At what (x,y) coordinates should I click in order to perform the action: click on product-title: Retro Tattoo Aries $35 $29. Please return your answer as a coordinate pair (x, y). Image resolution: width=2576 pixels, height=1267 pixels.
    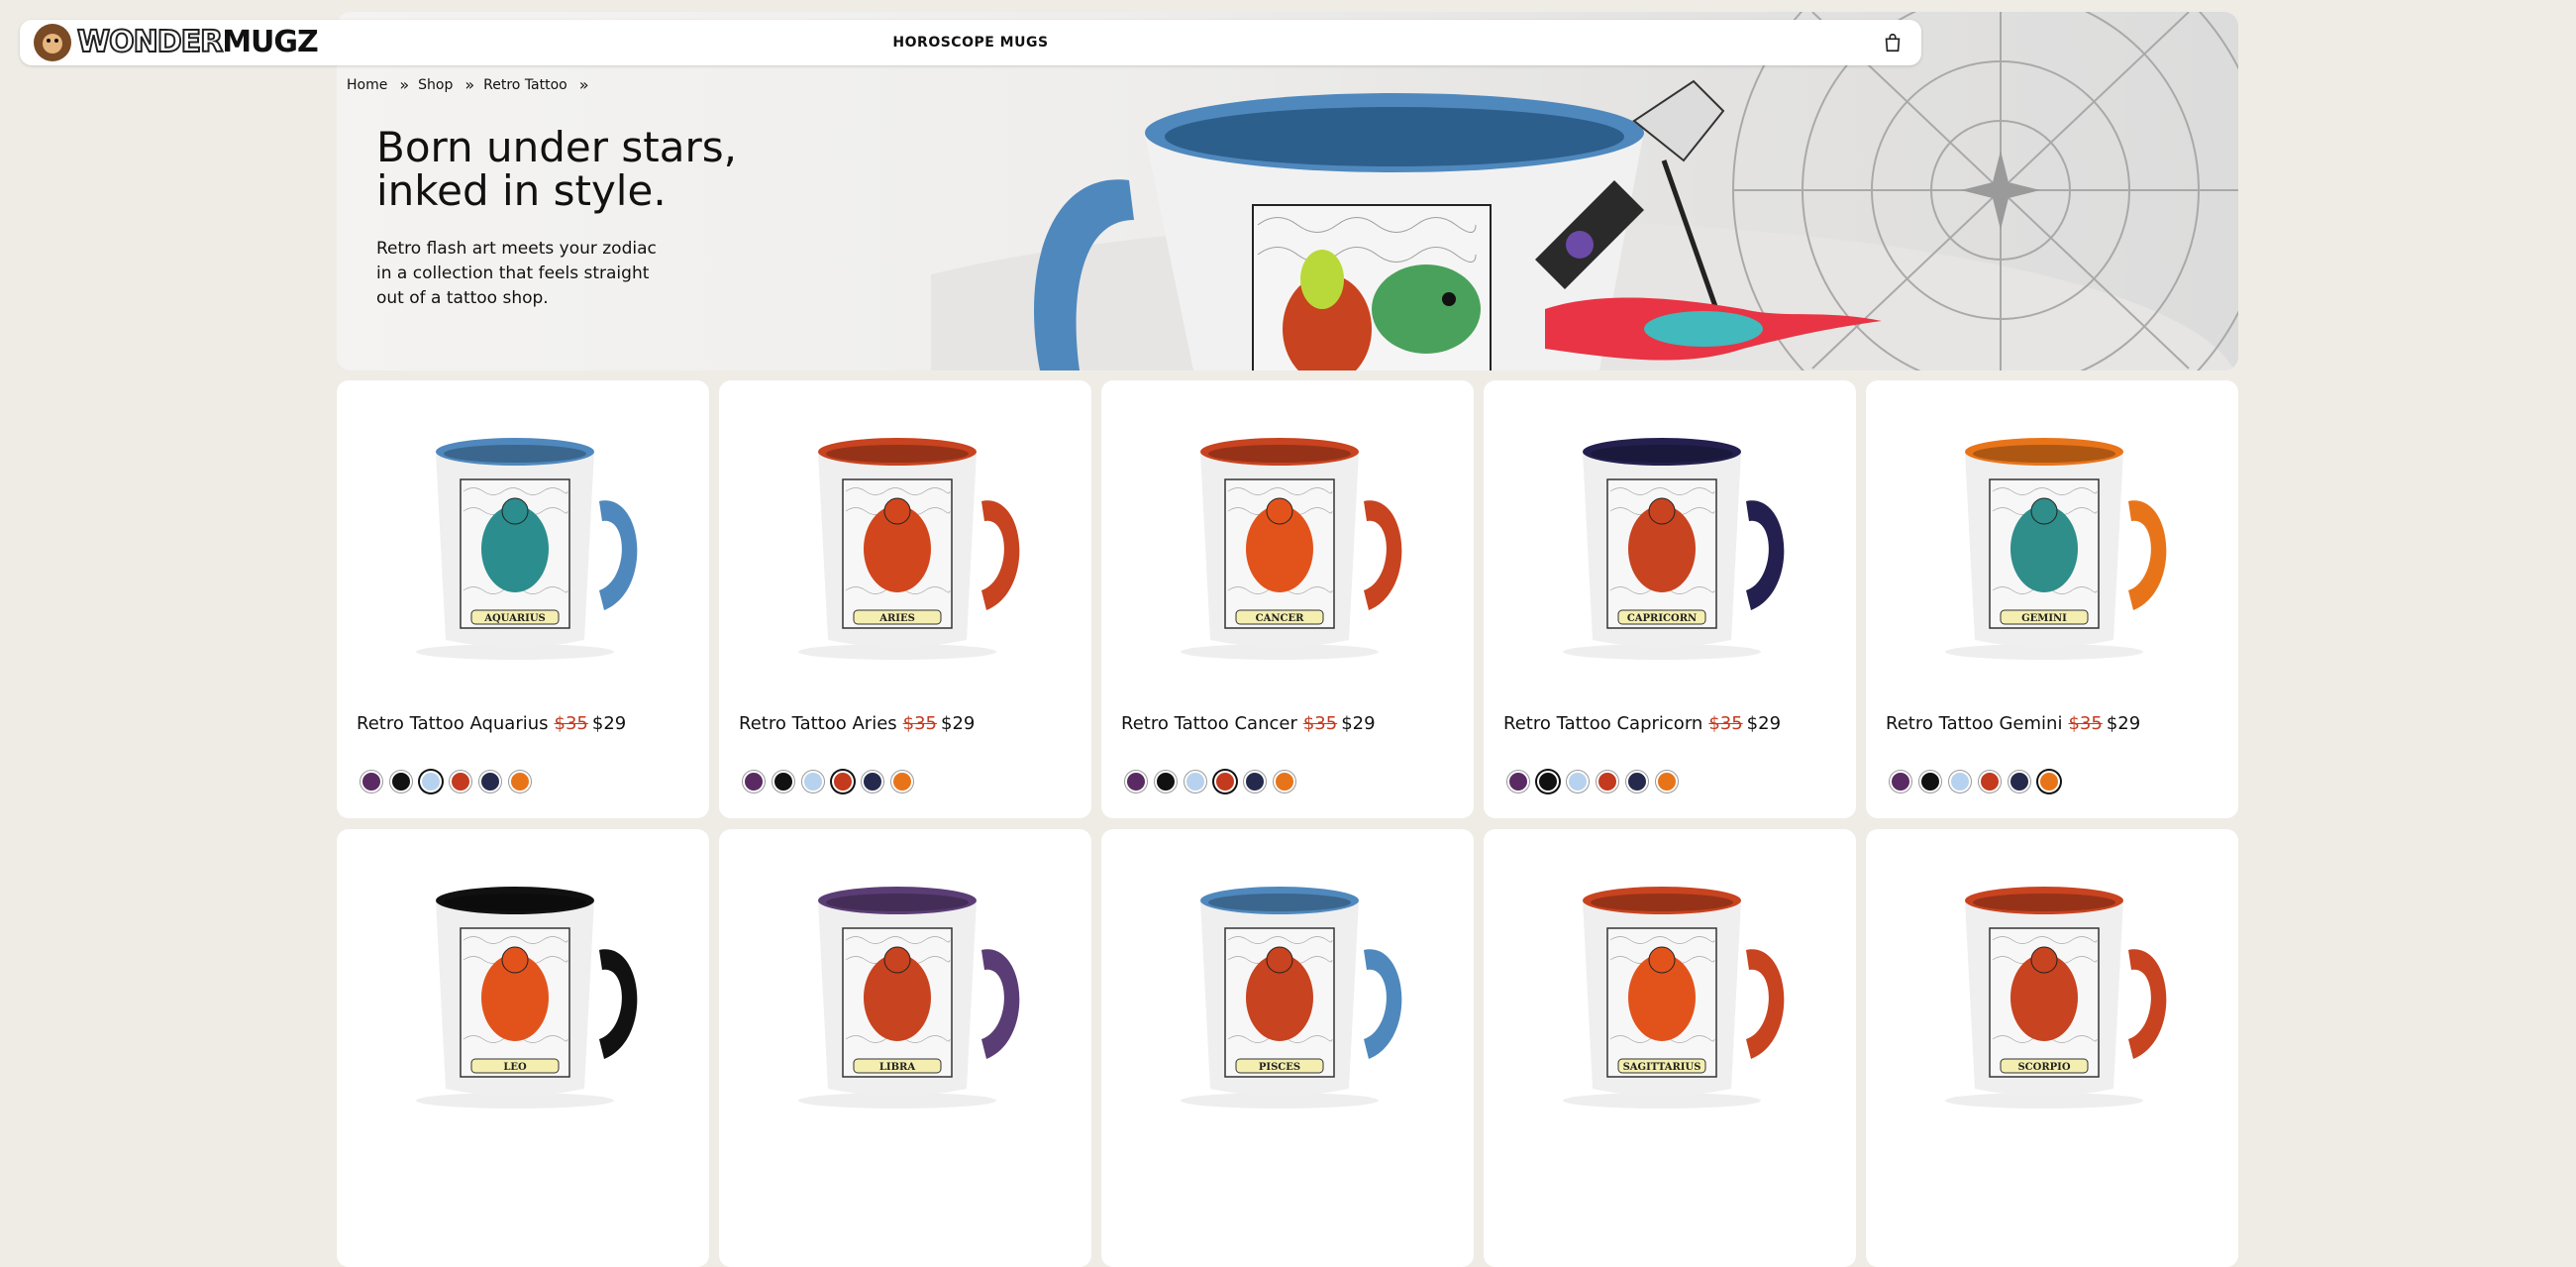
    Looking at the image, I should click on (857, 723).